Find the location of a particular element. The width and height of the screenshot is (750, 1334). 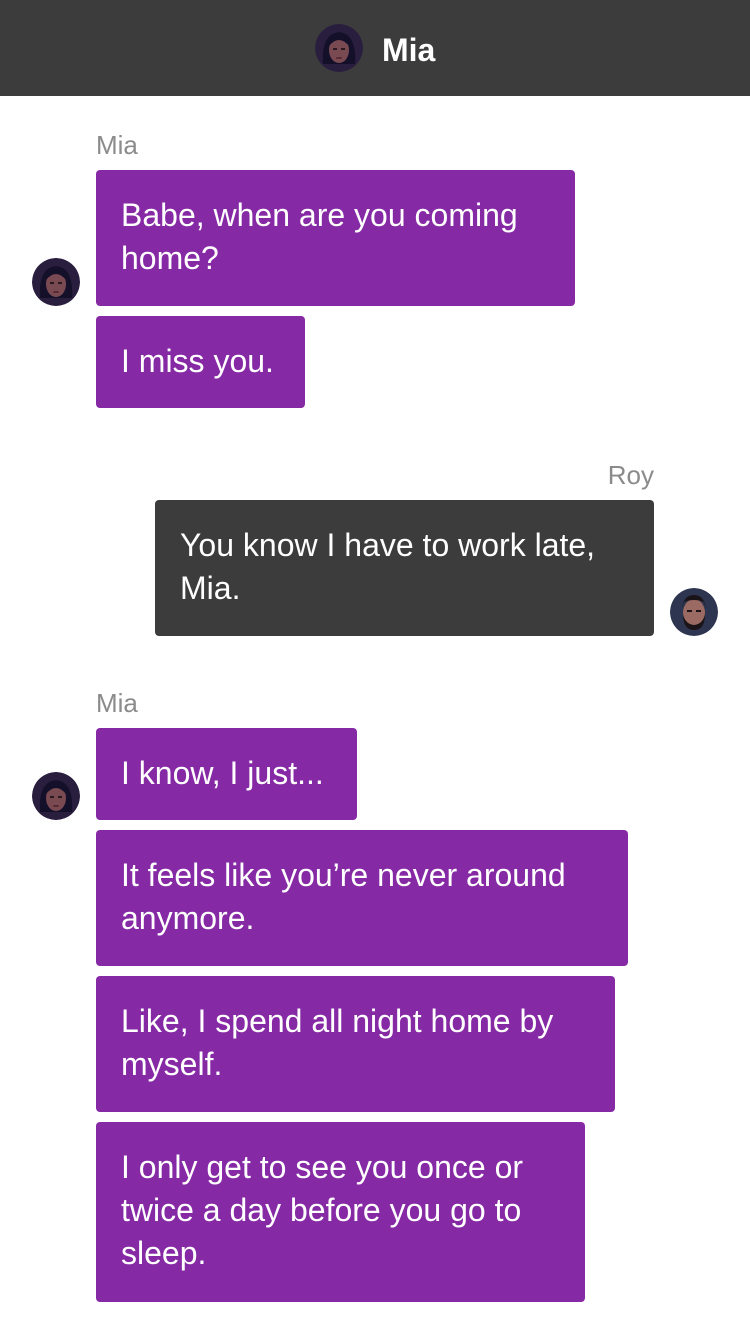

message-bubble: I miss you. is located at coordinates (200, 362).